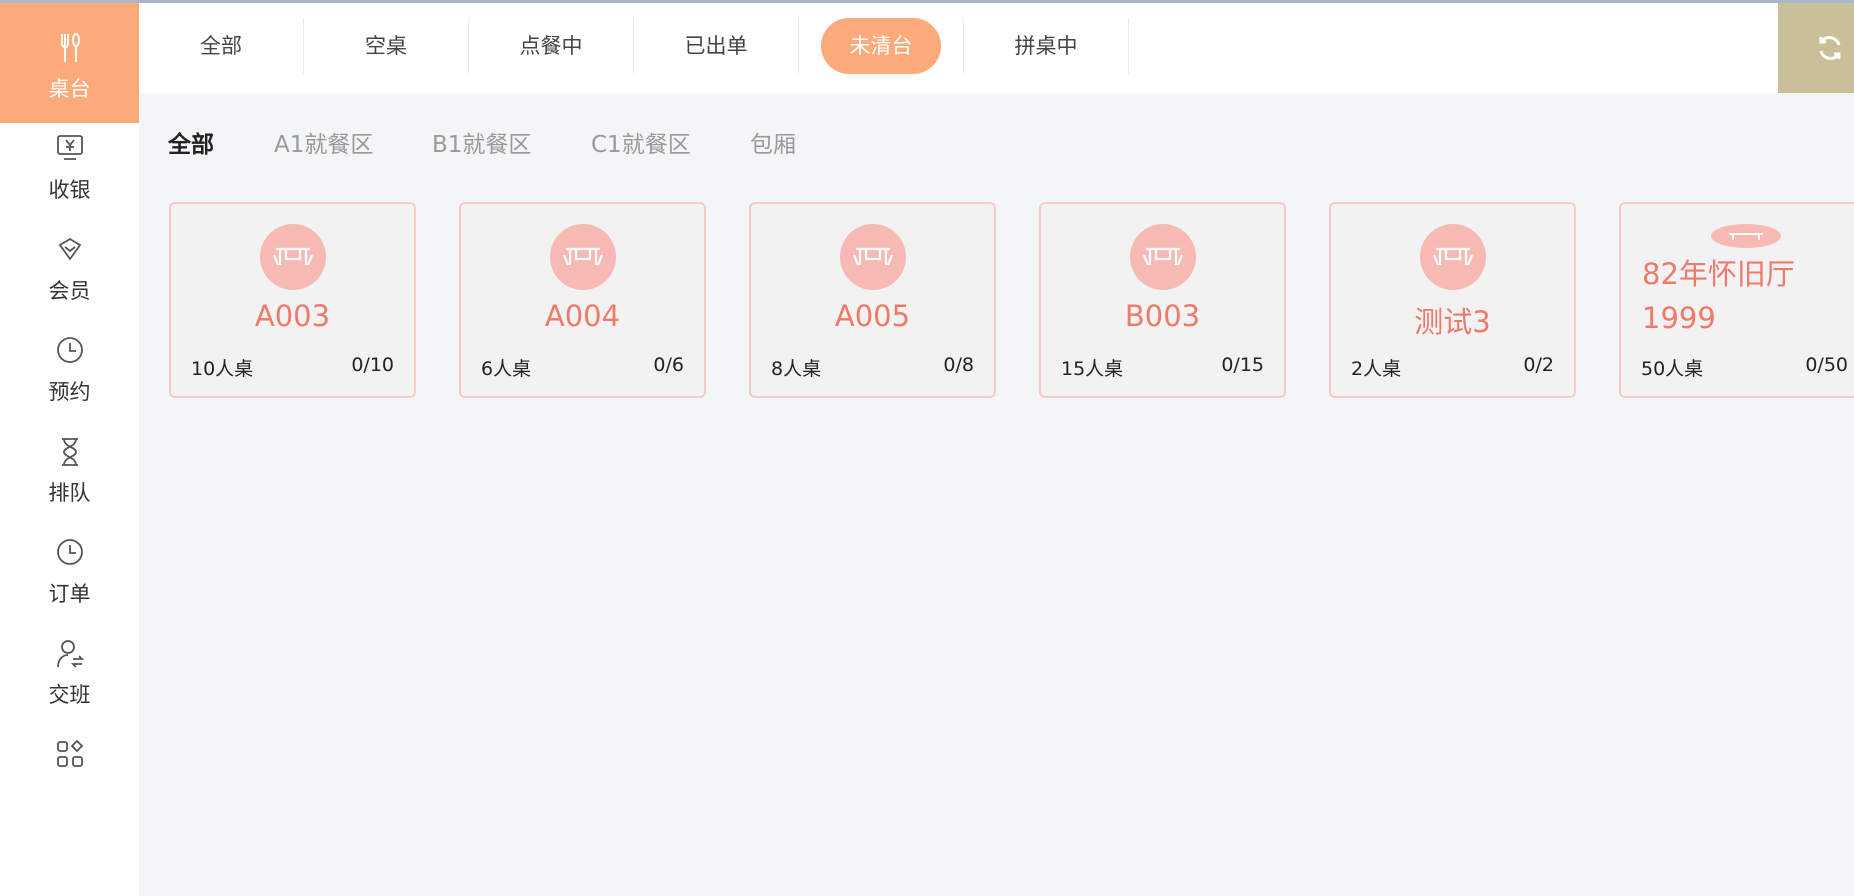  I want to click on table-capacity: 2人桌, so click(1376, 369).